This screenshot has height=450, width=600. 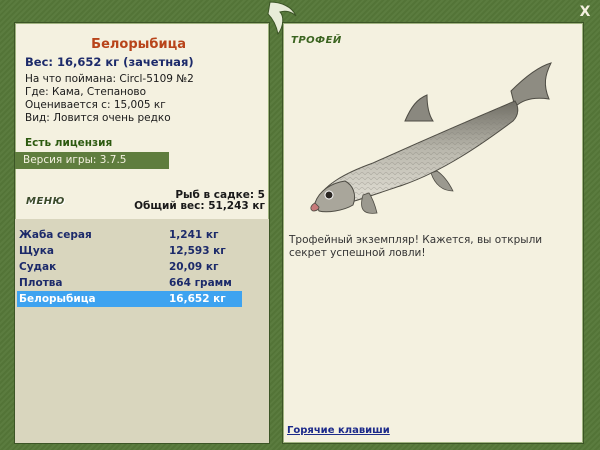 I want to click on catch-row-selected: Белорыбица 16,652 кг, so click(x=129, y=299).